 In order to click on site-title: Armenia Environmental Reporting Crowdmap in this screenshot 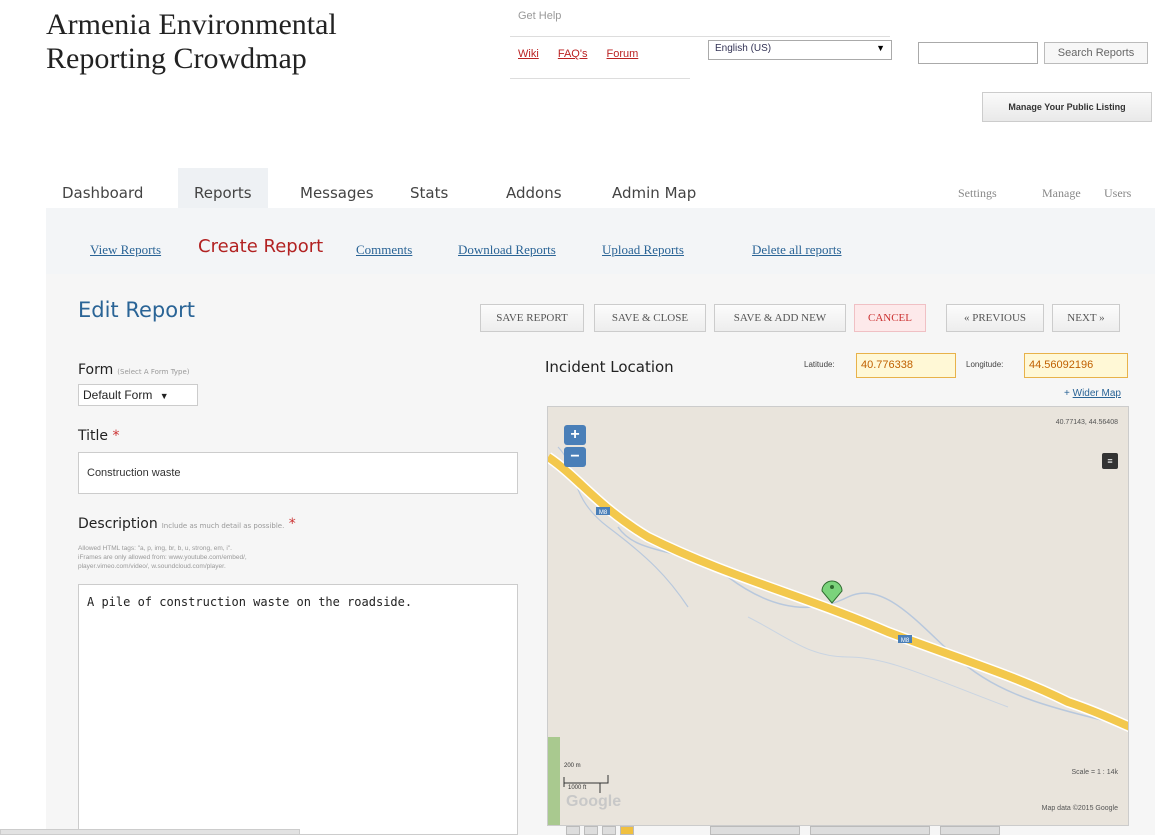, I will do `click(191, 42)`.